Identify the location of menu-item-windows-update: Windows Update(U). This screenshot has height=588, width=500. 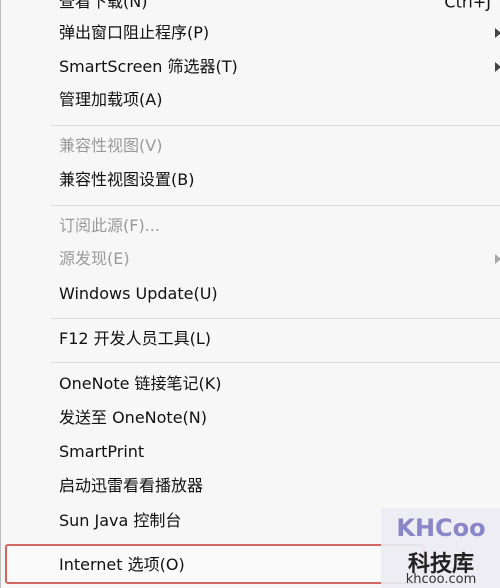
(250, 294).